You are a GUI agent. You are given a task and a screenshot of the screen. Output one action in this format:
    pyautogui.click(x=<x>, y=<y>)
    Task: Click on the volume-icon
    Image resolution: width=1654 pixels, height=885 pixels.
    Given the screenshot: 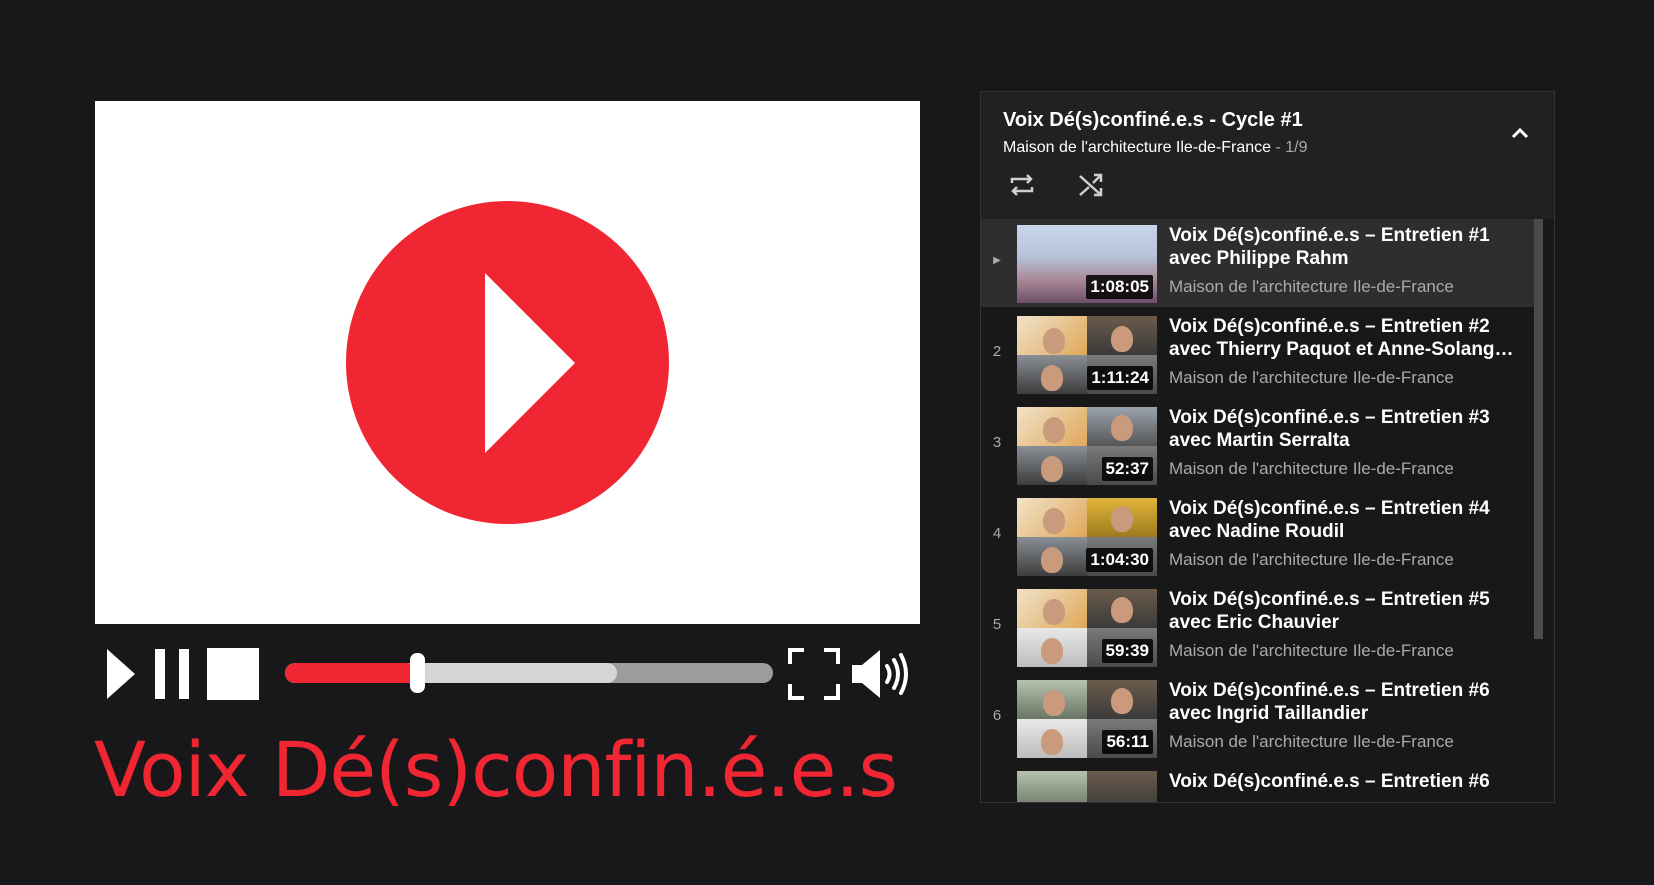 What is the action you would take?
    pyautogui.click(x=880, y=674)
    